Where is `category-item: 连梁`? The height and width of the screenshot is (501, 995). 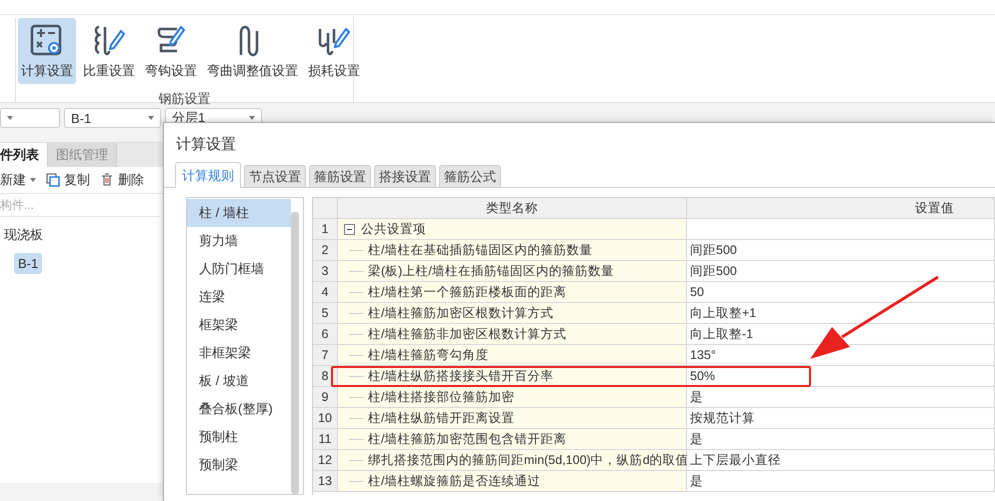
category-item: 连梁 is located at coordinates (239, 297).